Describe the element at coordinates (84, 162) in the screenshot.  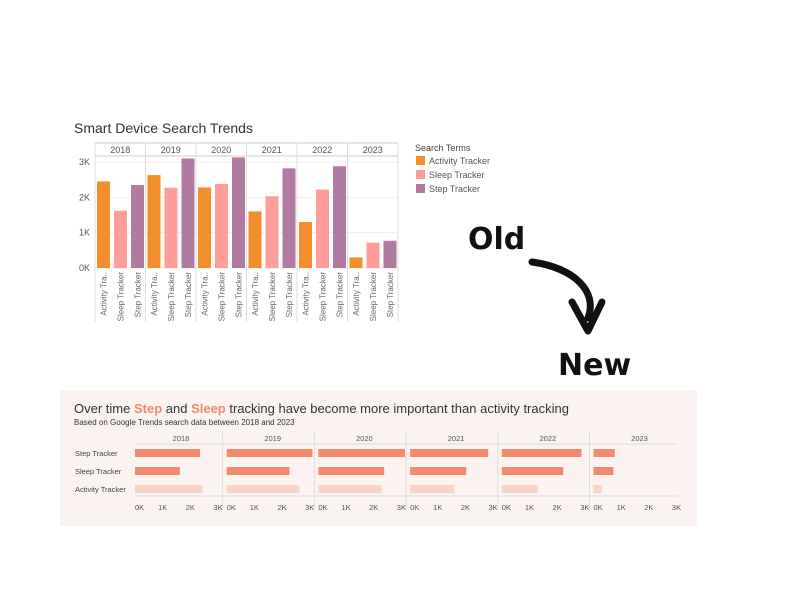
I see `y-tick-label: 3K` at that location.